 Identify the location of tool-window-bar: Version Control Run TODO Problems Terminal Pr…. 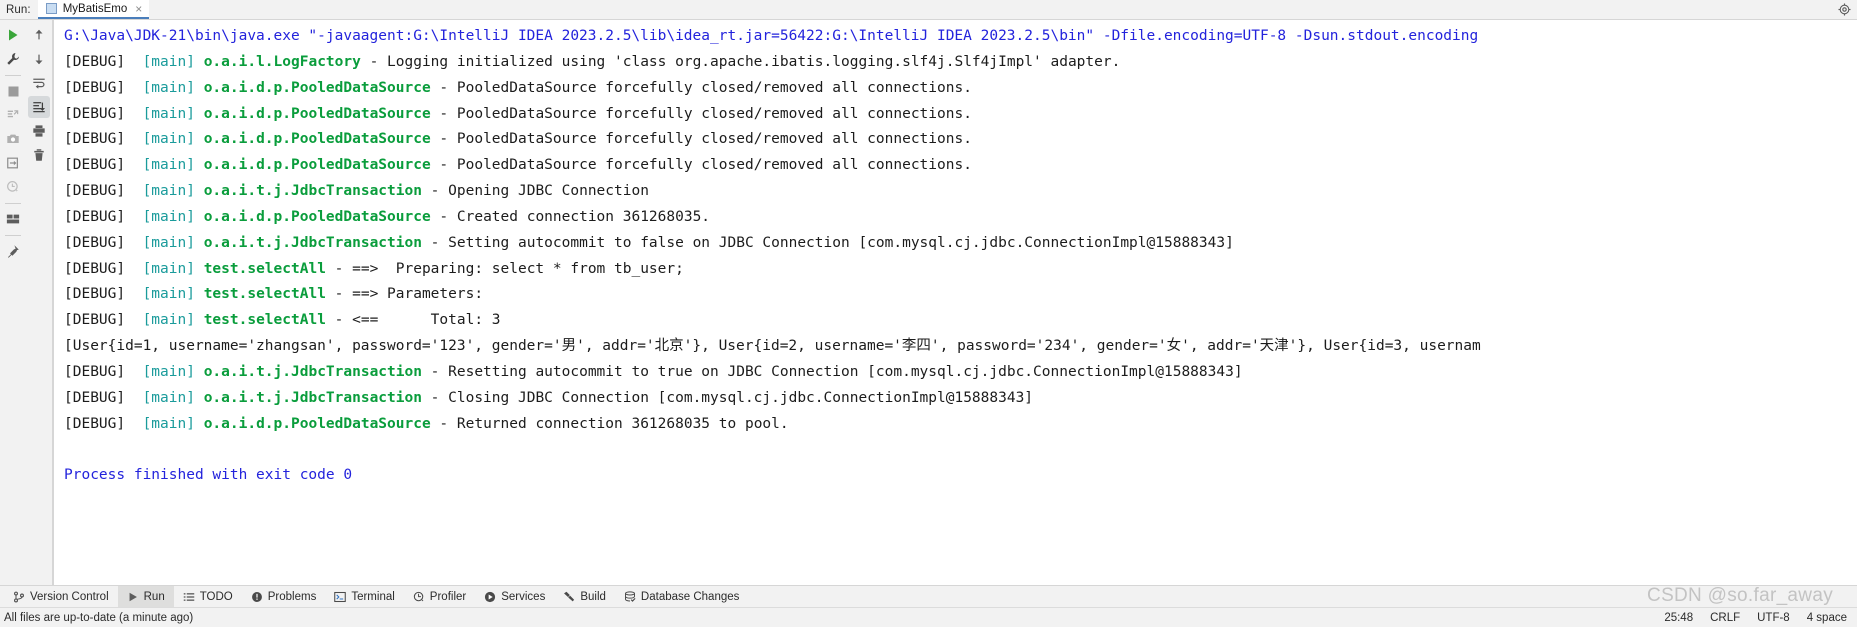
(928, 596).